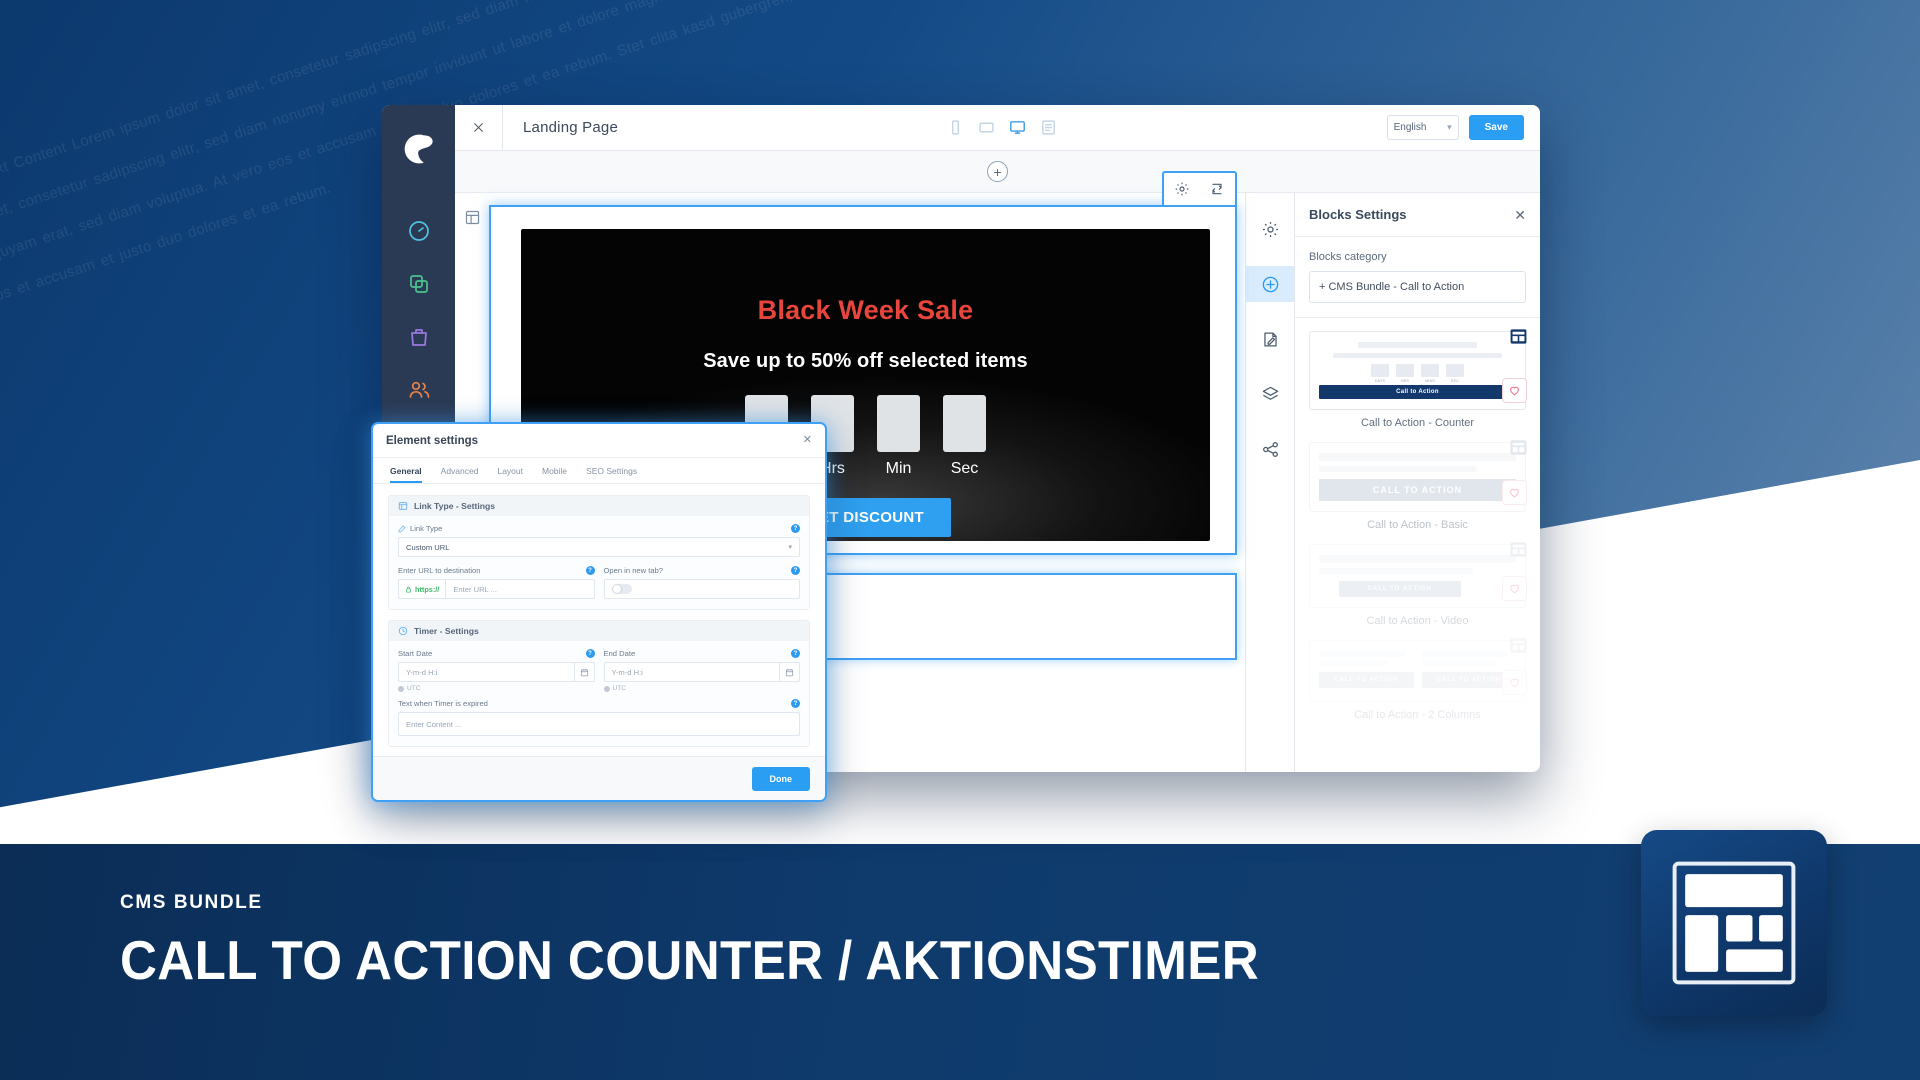  I want to click on blocks-category-label: Blocks category, so click(1348, 257).